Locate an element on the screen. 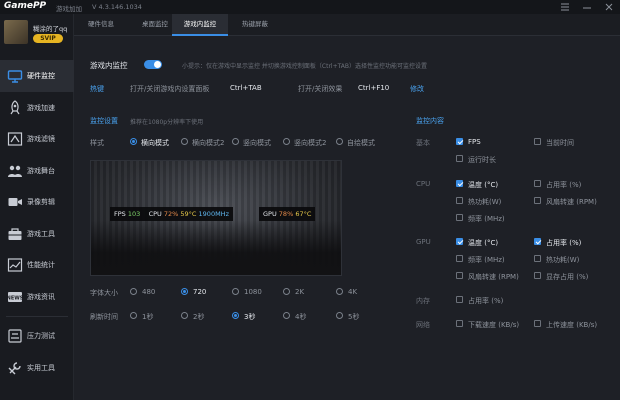 This screenshot has width=620, height=400. font-option-720: 720 is located at coordinates (199, 292).